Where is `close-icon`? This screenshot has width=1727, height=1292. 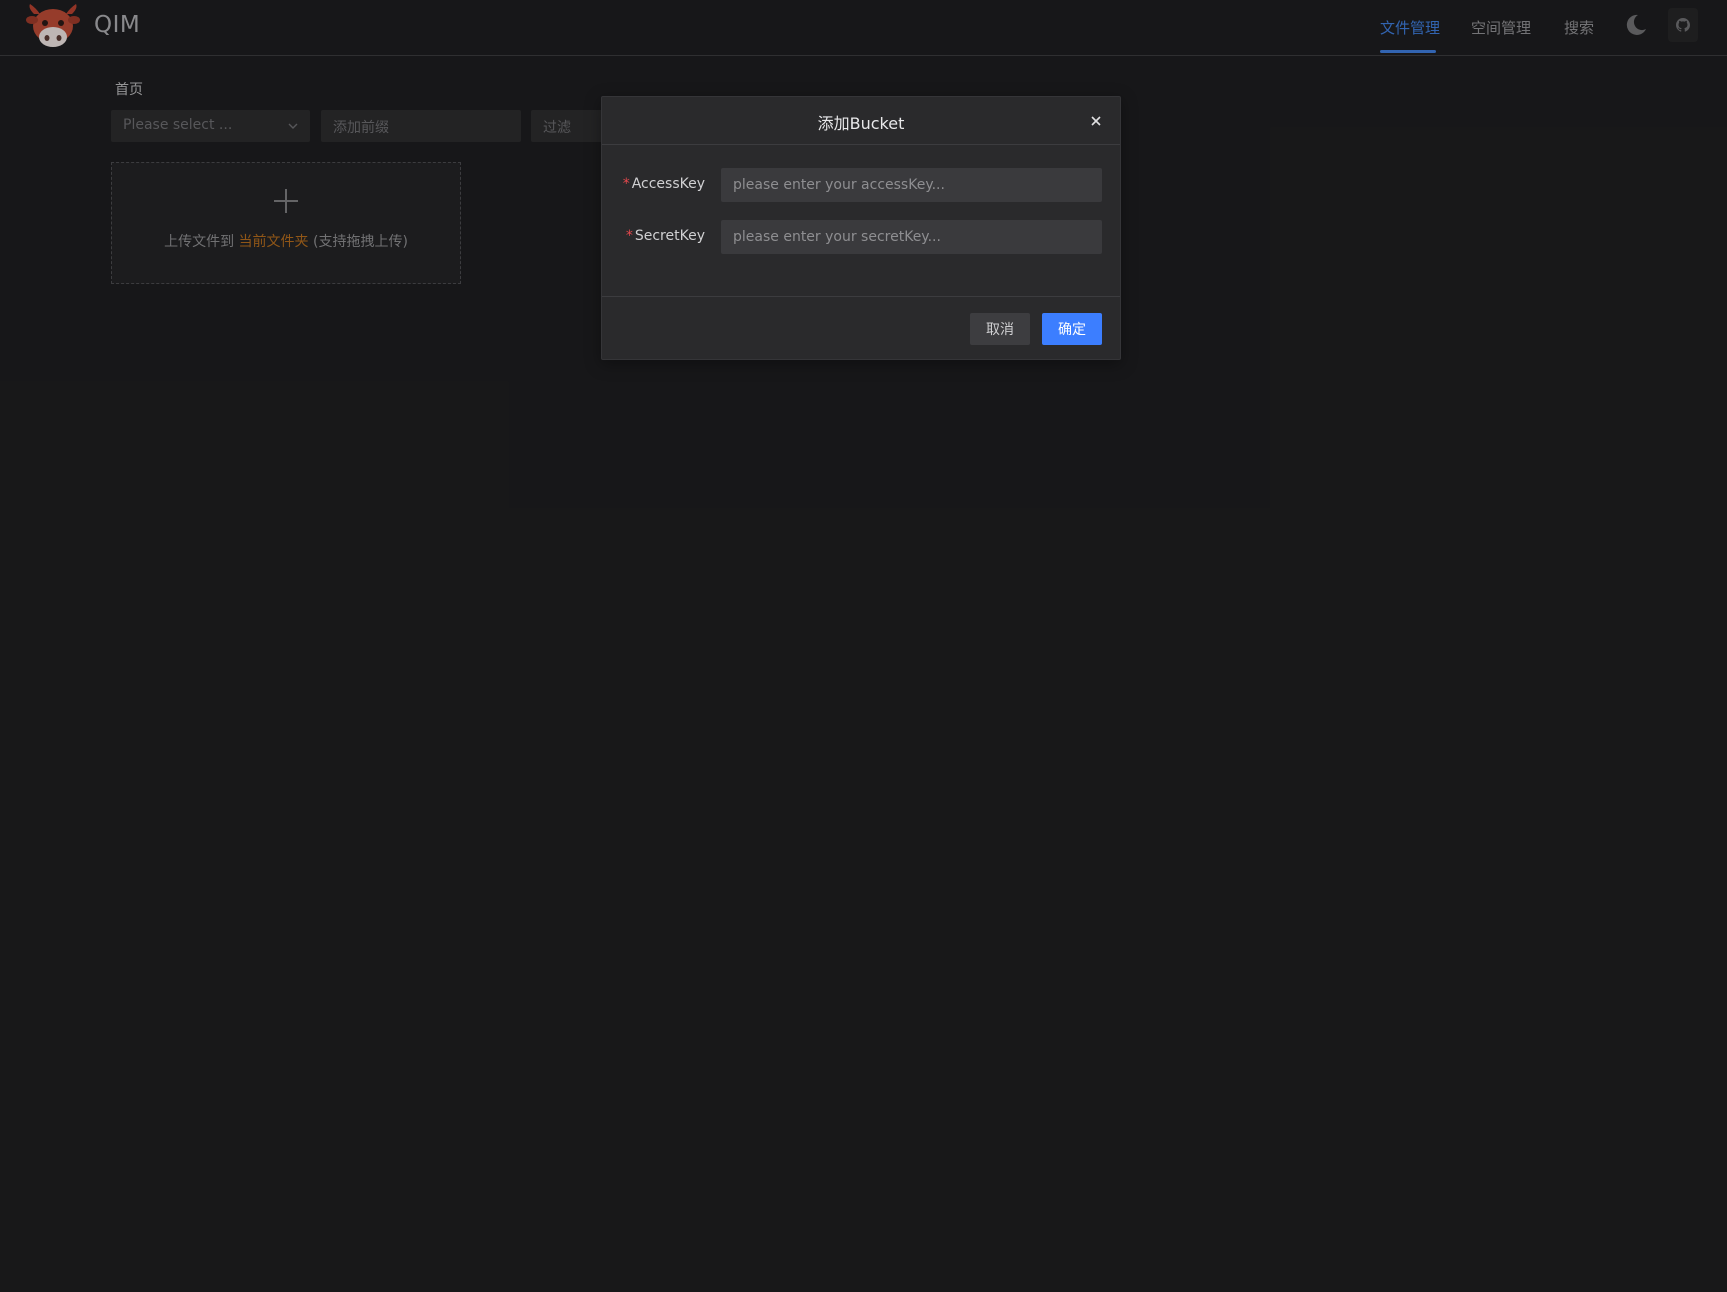
close-icon is located at coordinates (1096, 121).